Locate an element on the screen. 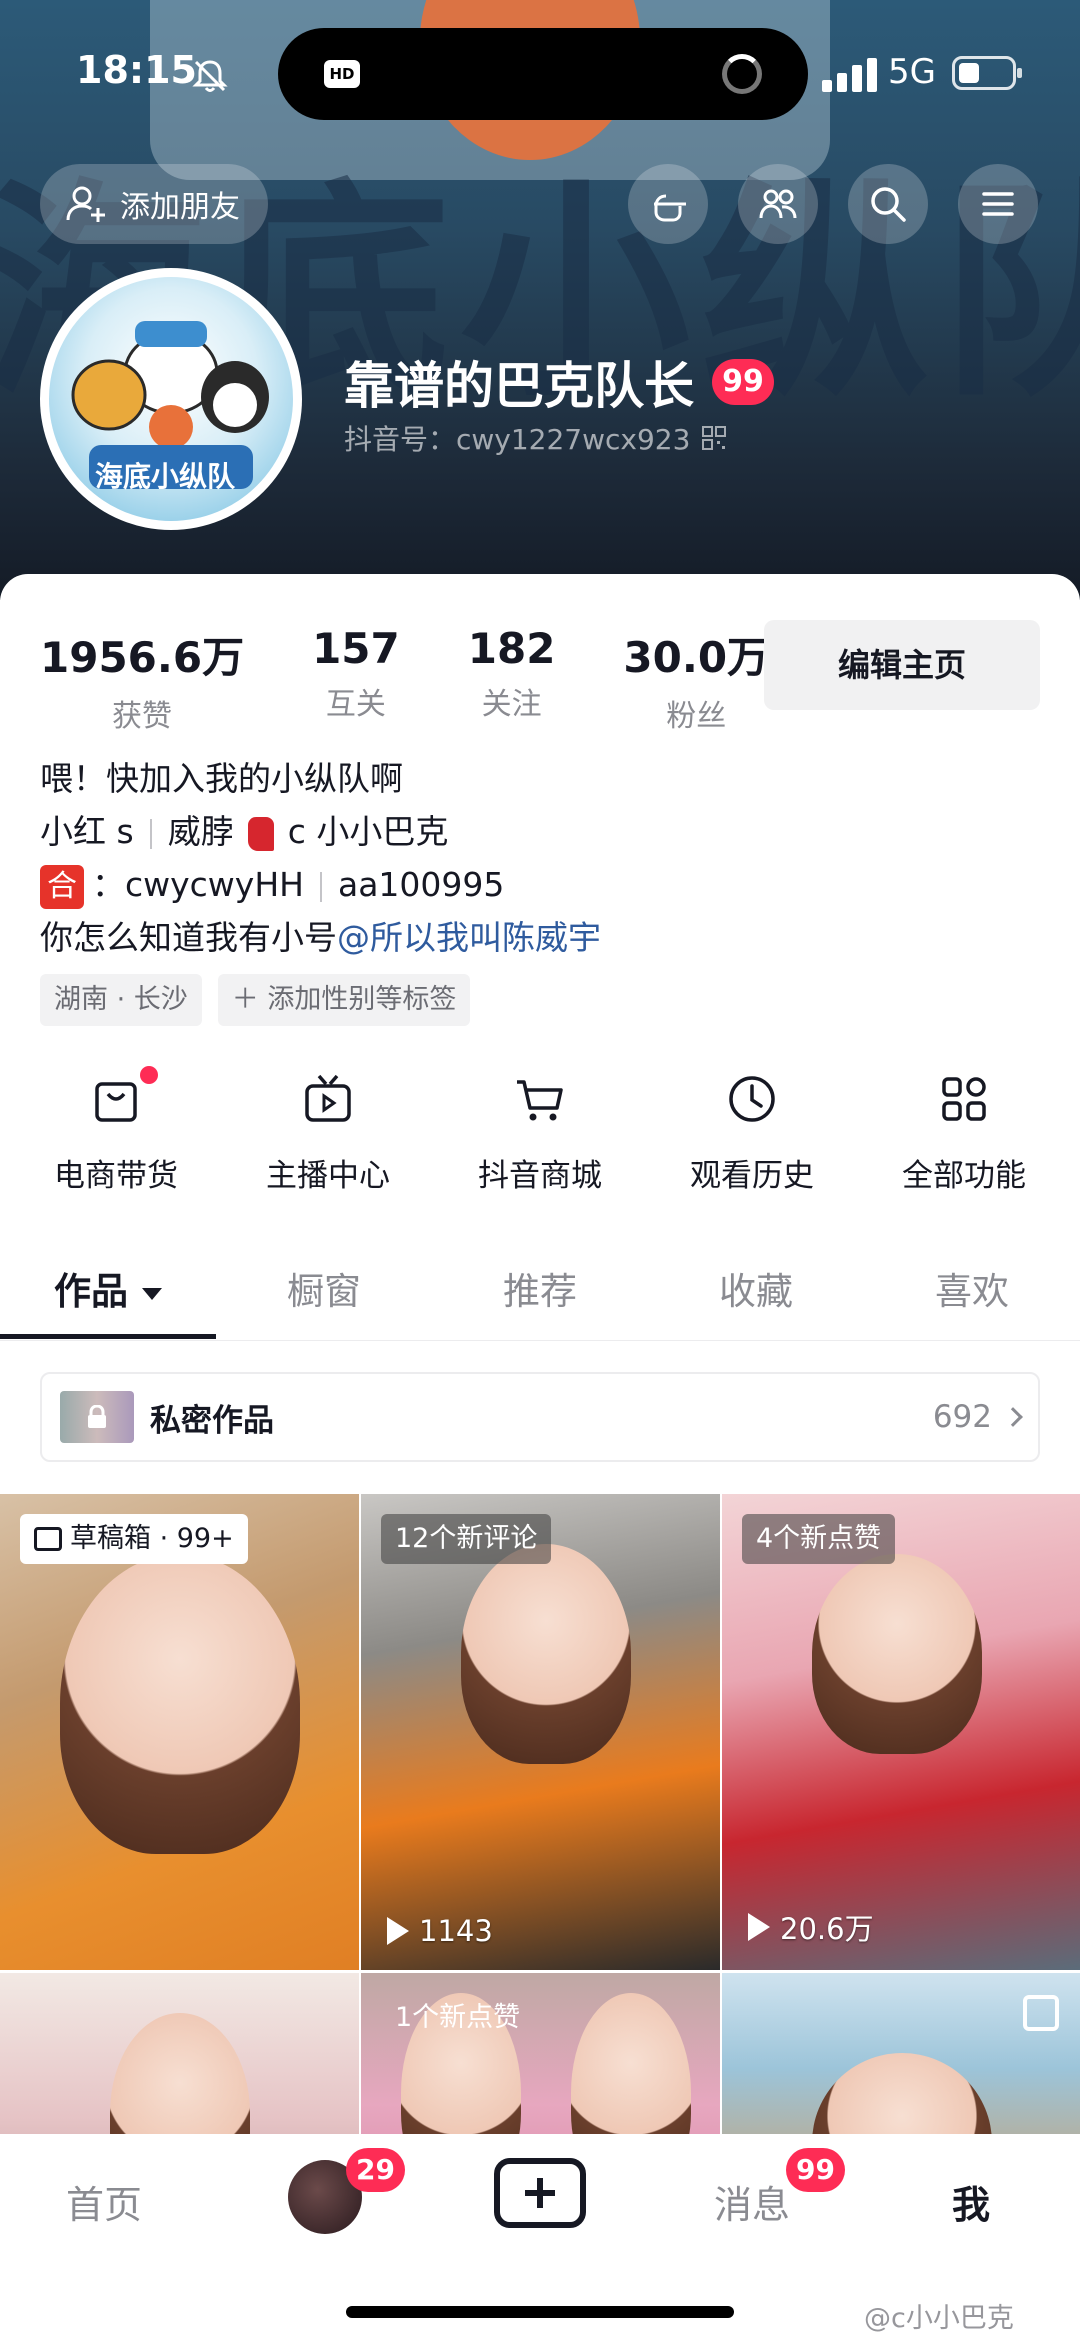 The height and width of the screenshot is (2341, 1080). feature-row: 电商带货 主播中心 抖音商城 观看历史 全部功能 is located at coordinates (540, 1130).